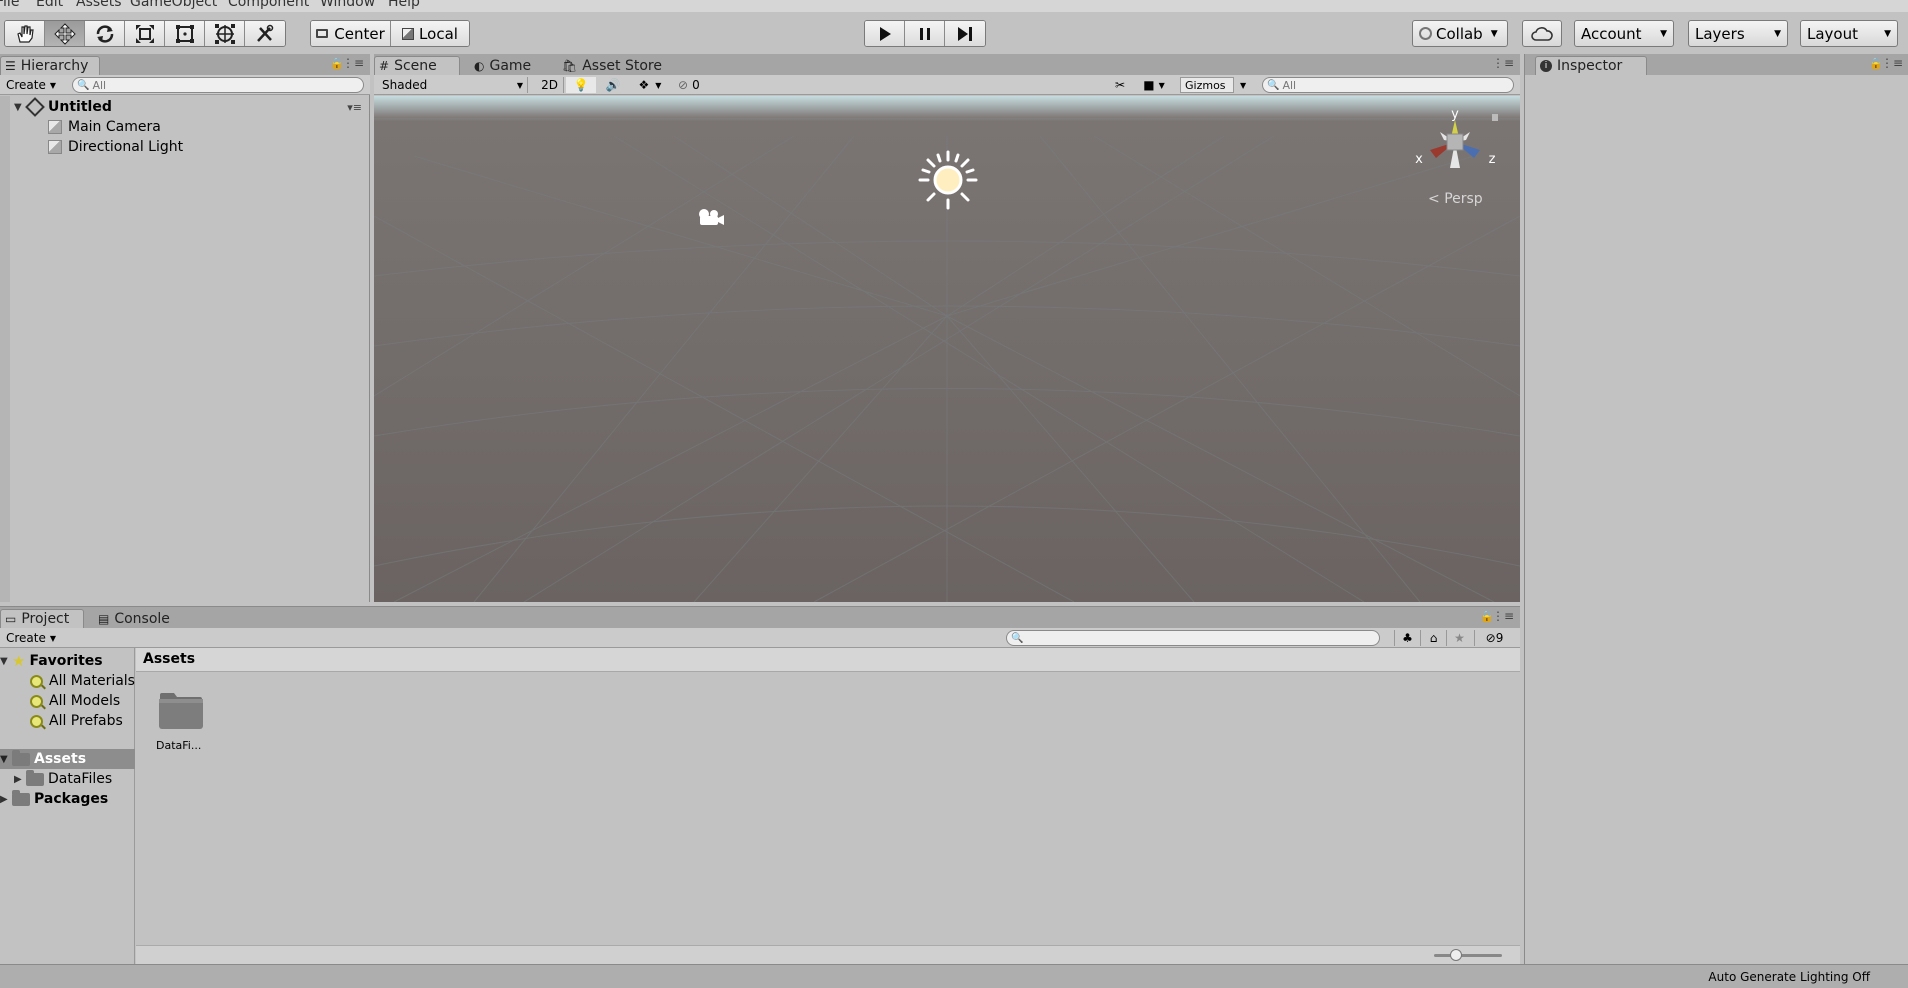  Describe the element at coordinates (1499, 638) in the screenshot. I see `hidden-packages-count: 9` at that location.